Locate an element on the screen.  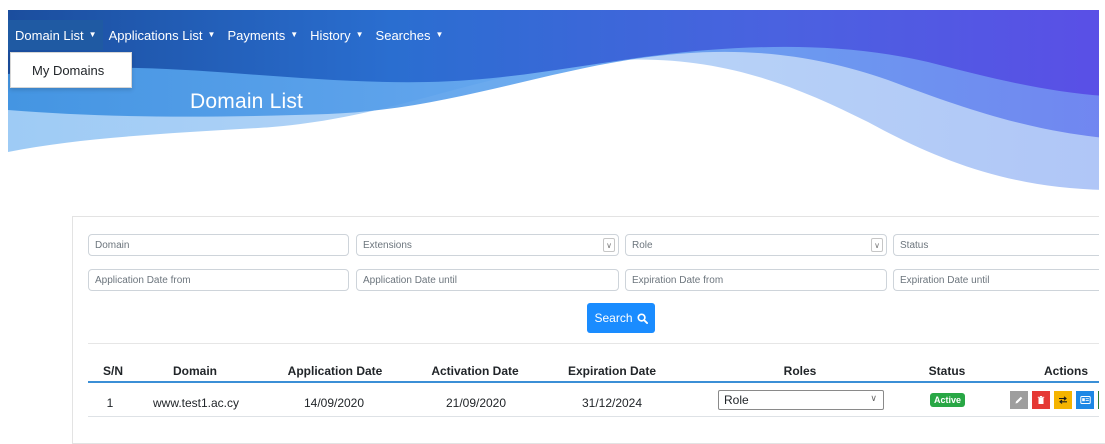
domain-list-dropdown: My Domains is located at coordinates (71, 70).